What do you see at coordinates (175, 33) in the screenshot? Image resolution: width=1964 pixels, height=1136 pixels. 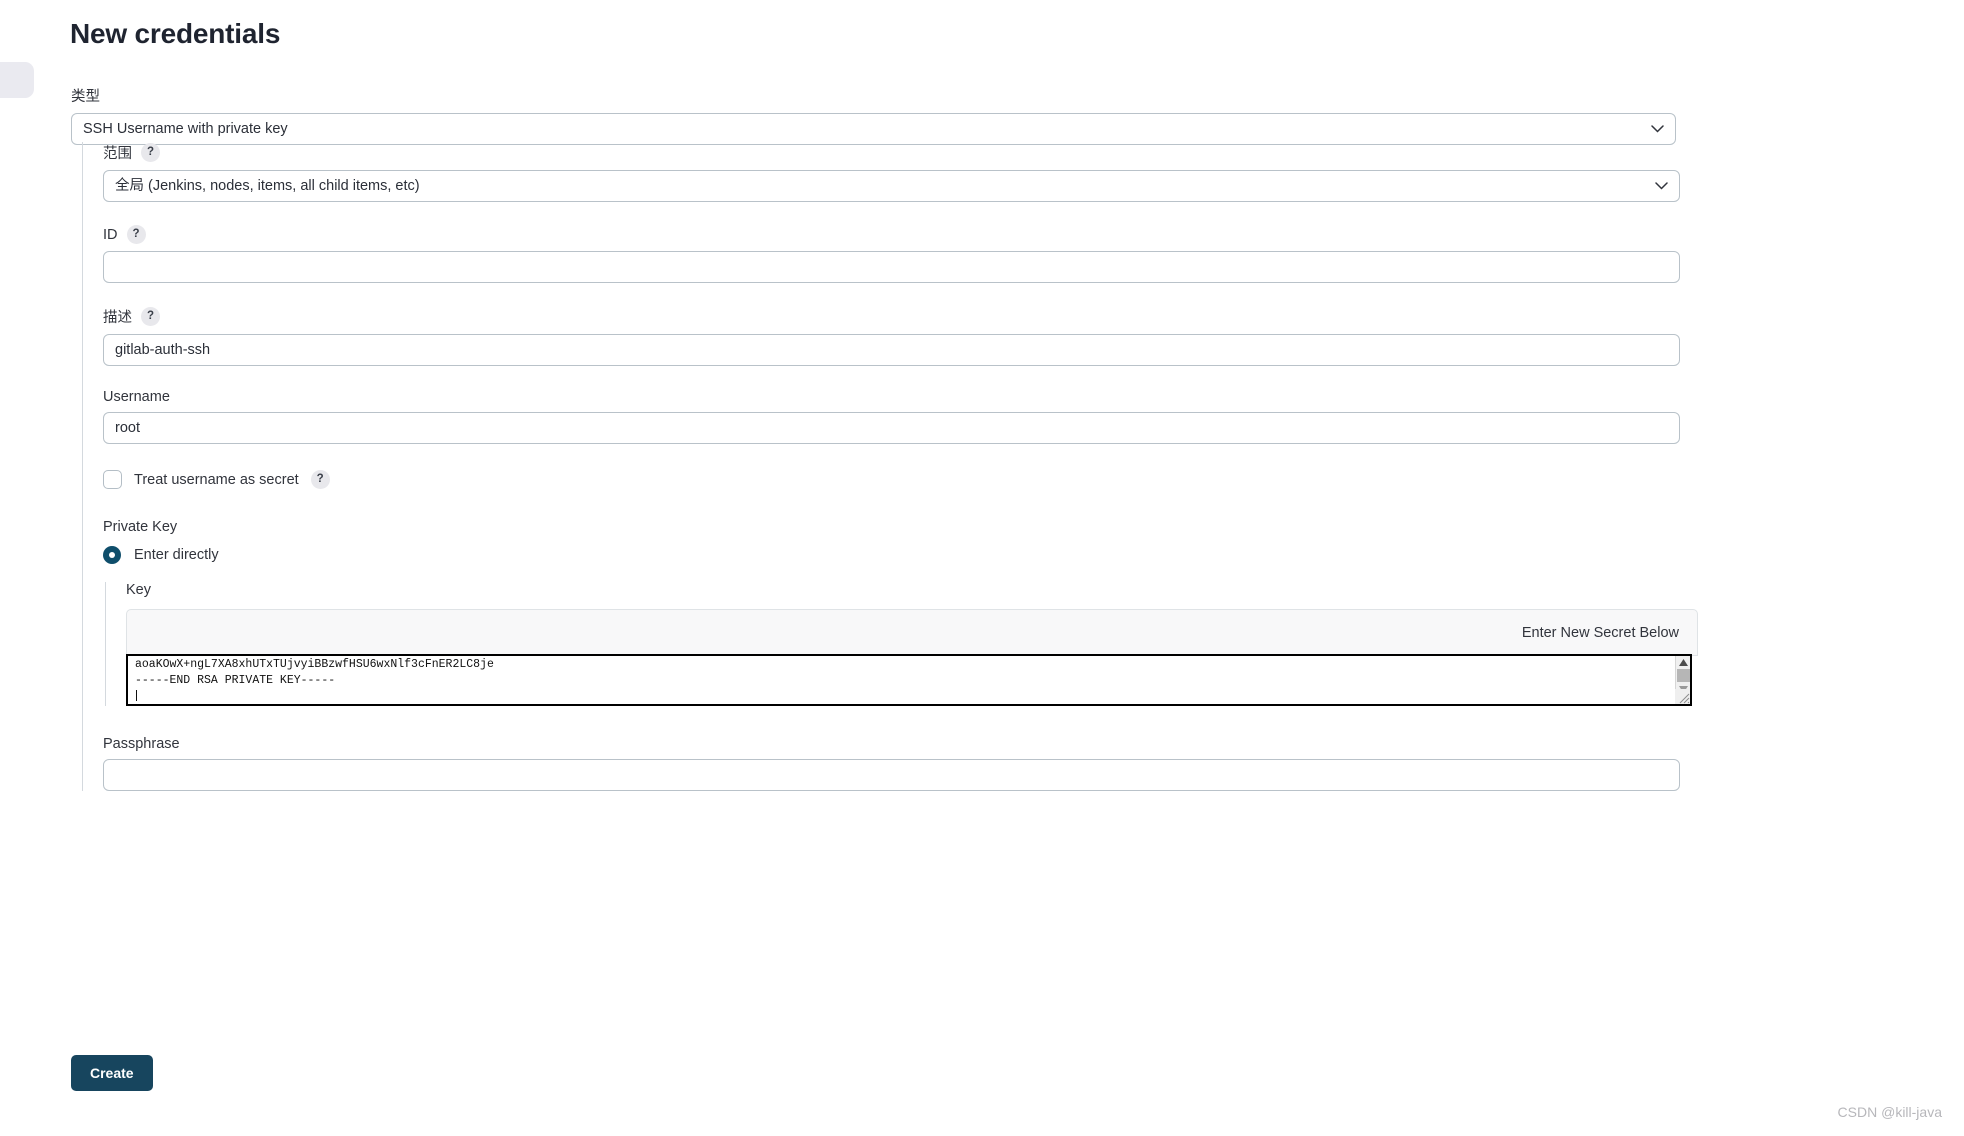 I see `page-title: New credentials` at bounding box center [175, 33].